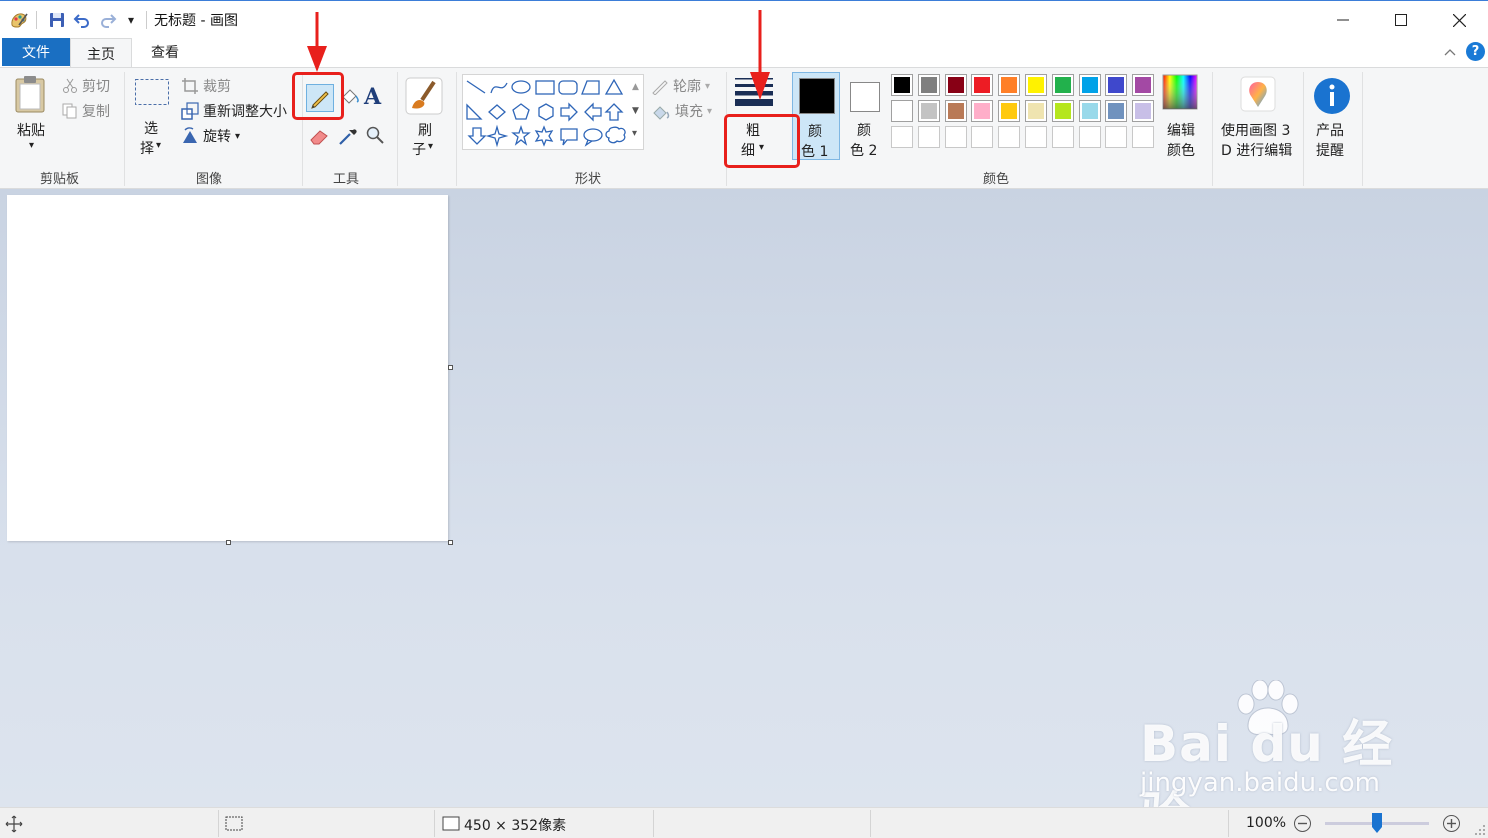 This screenshot has height=838, width=1488. Describe the element at coordinates (553, 112) in the screenshot. I see `shapes-gallery` at that location.